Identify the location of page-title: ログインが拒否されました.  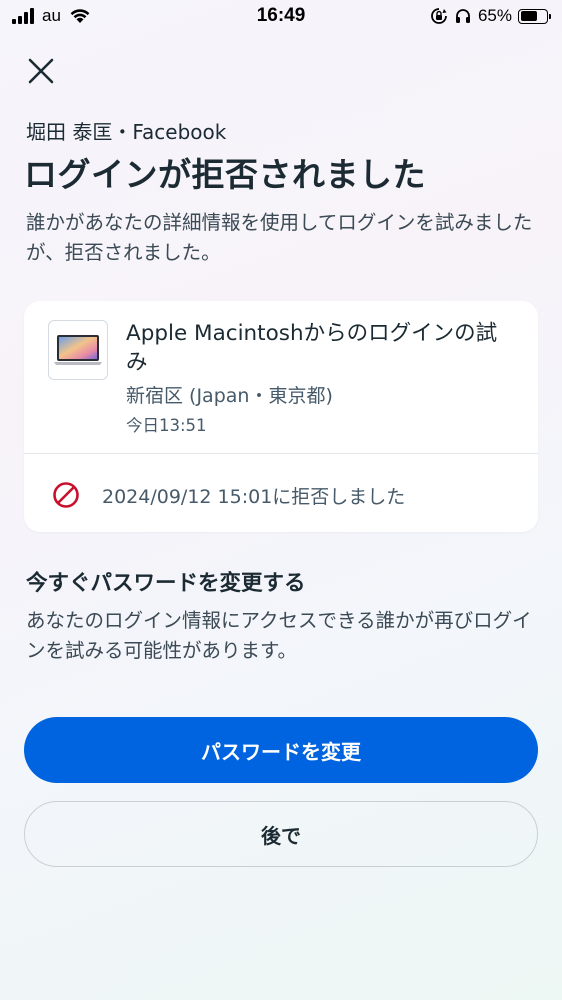
(225, 174).